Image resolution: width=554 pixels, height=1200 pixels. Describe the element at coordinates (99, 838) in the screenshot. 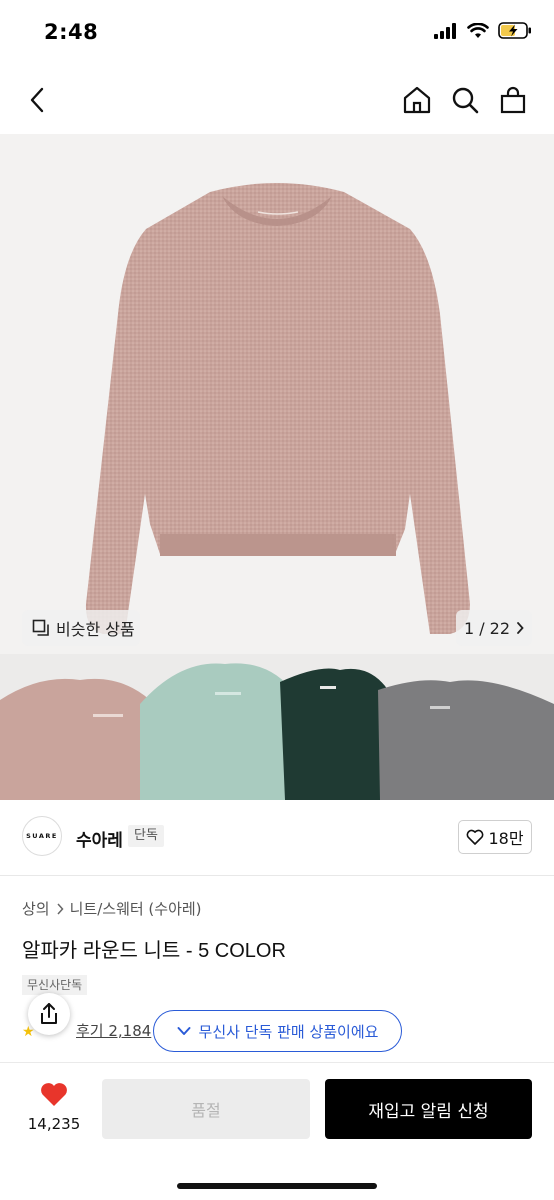

I see `brand-name: 수아레` at that location.